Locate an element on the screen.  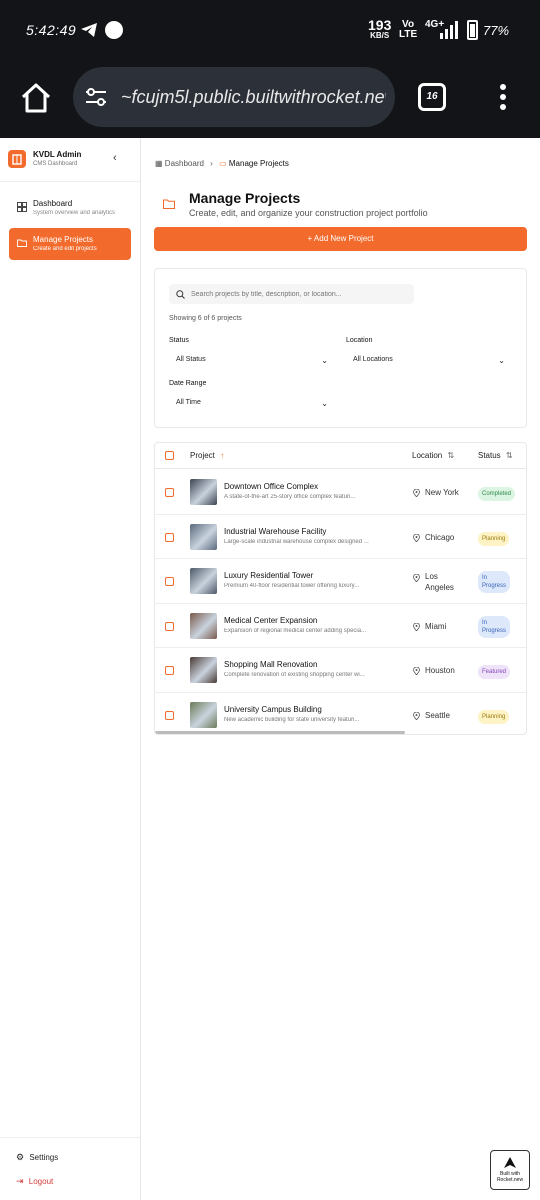
sidebar-item-label: Dashboard is located at coordinates (53, 203).